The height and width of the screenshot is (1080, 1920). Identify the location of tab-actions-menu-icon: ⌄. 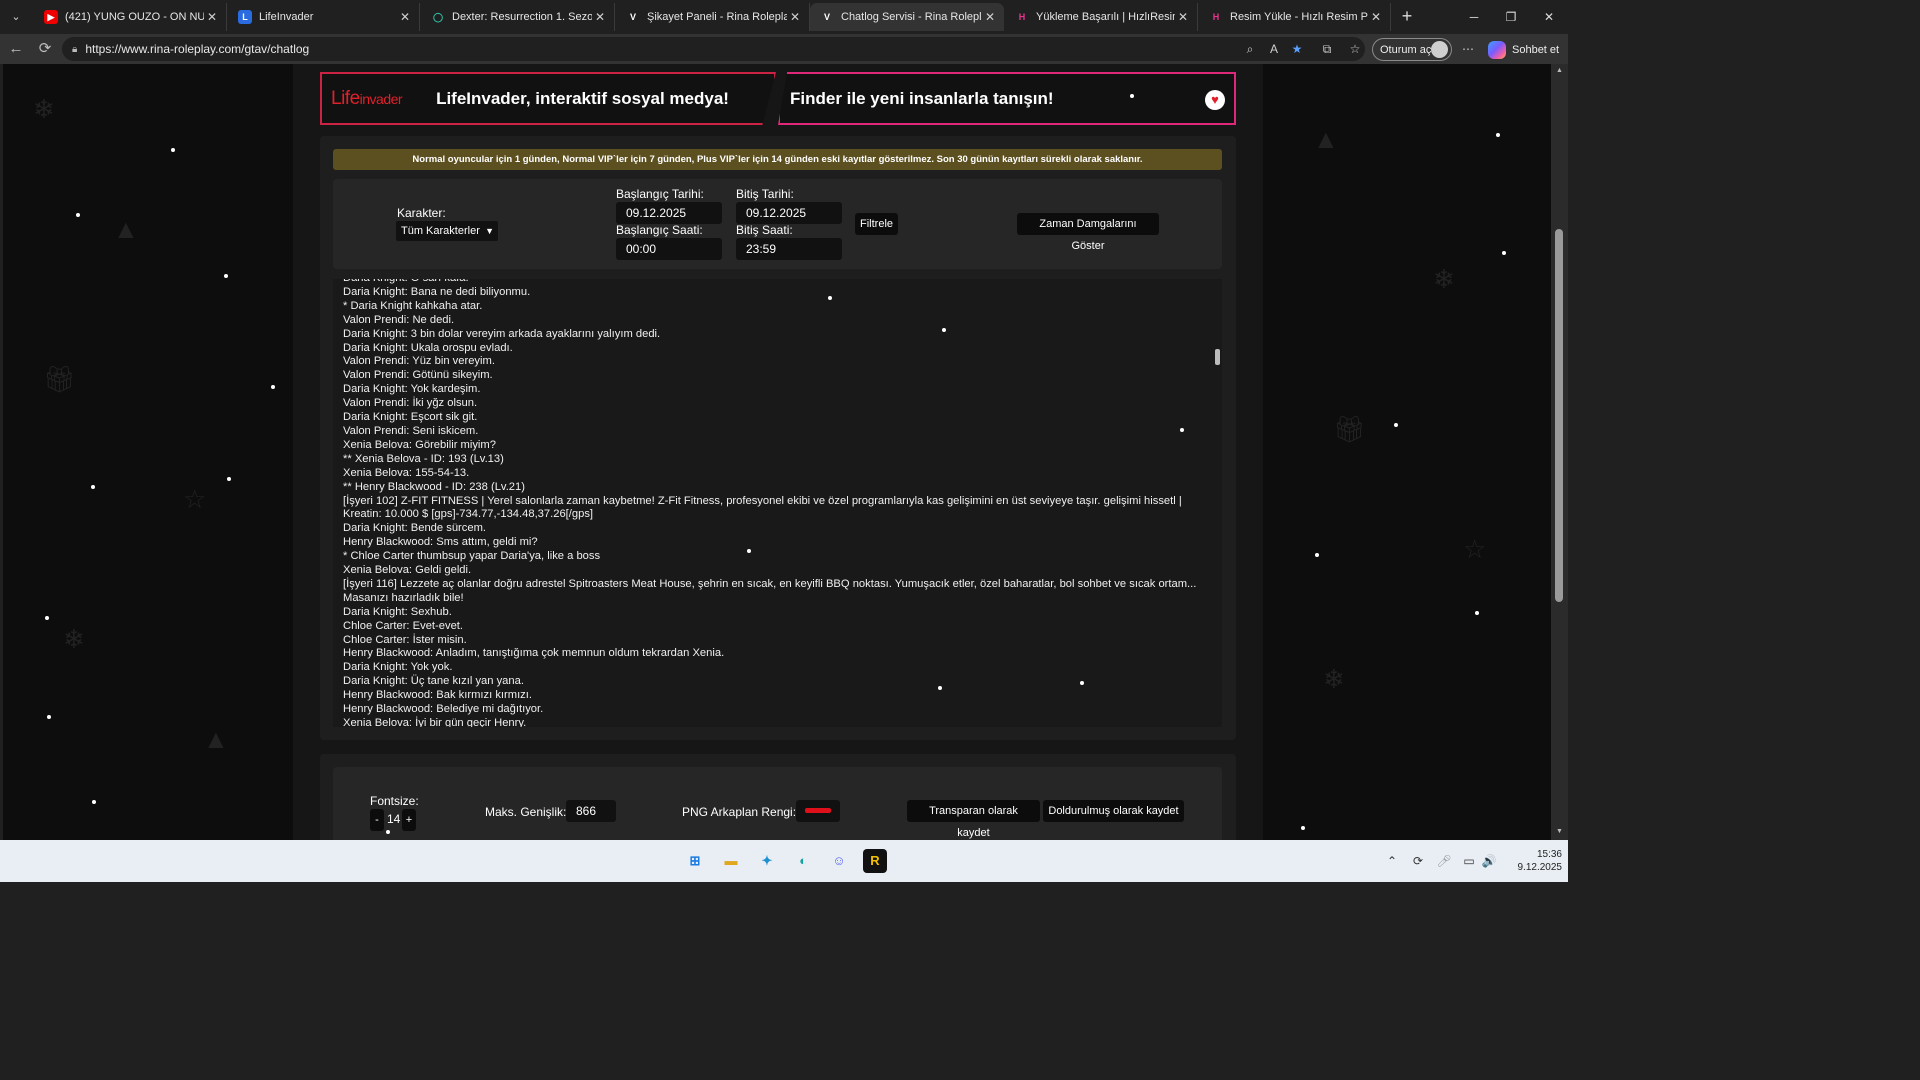
(16, 17).